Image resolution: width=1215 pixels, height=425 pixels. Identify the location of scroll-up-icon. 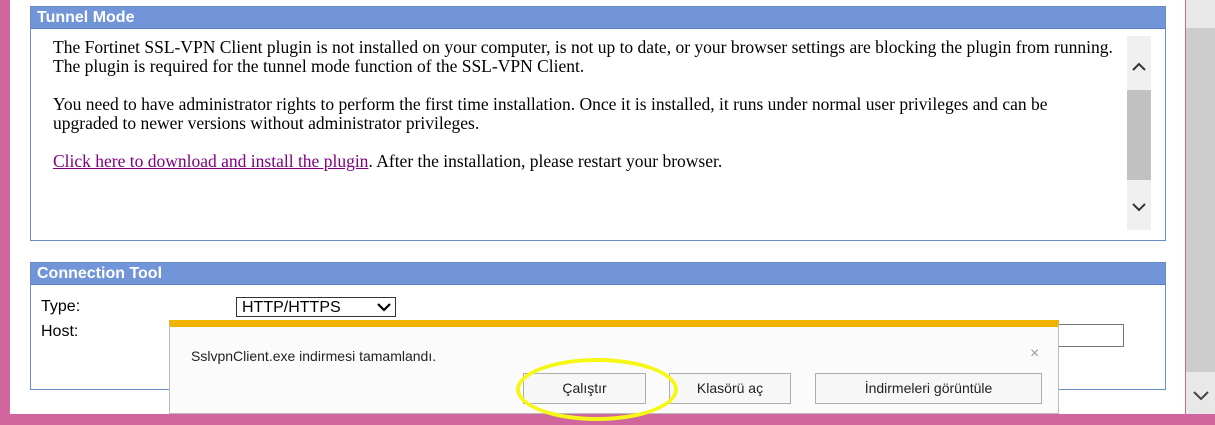
(1139, 67).